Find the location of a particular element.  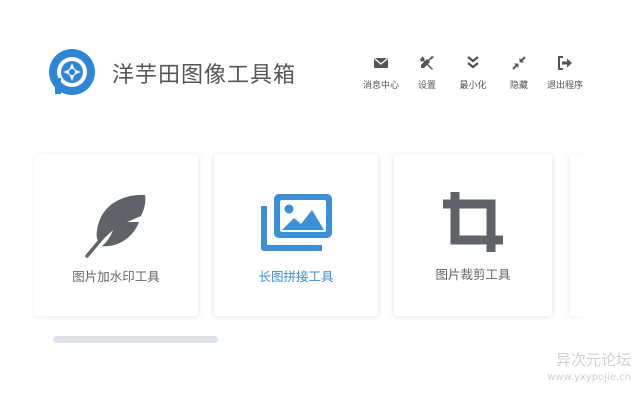

tools-icon is located at coordinates (426, 63).